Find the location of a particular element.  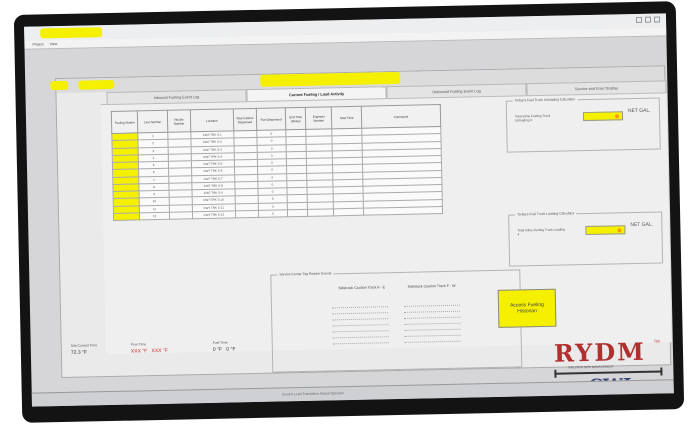

column-header: Comments is located at coordinates (401, 116).